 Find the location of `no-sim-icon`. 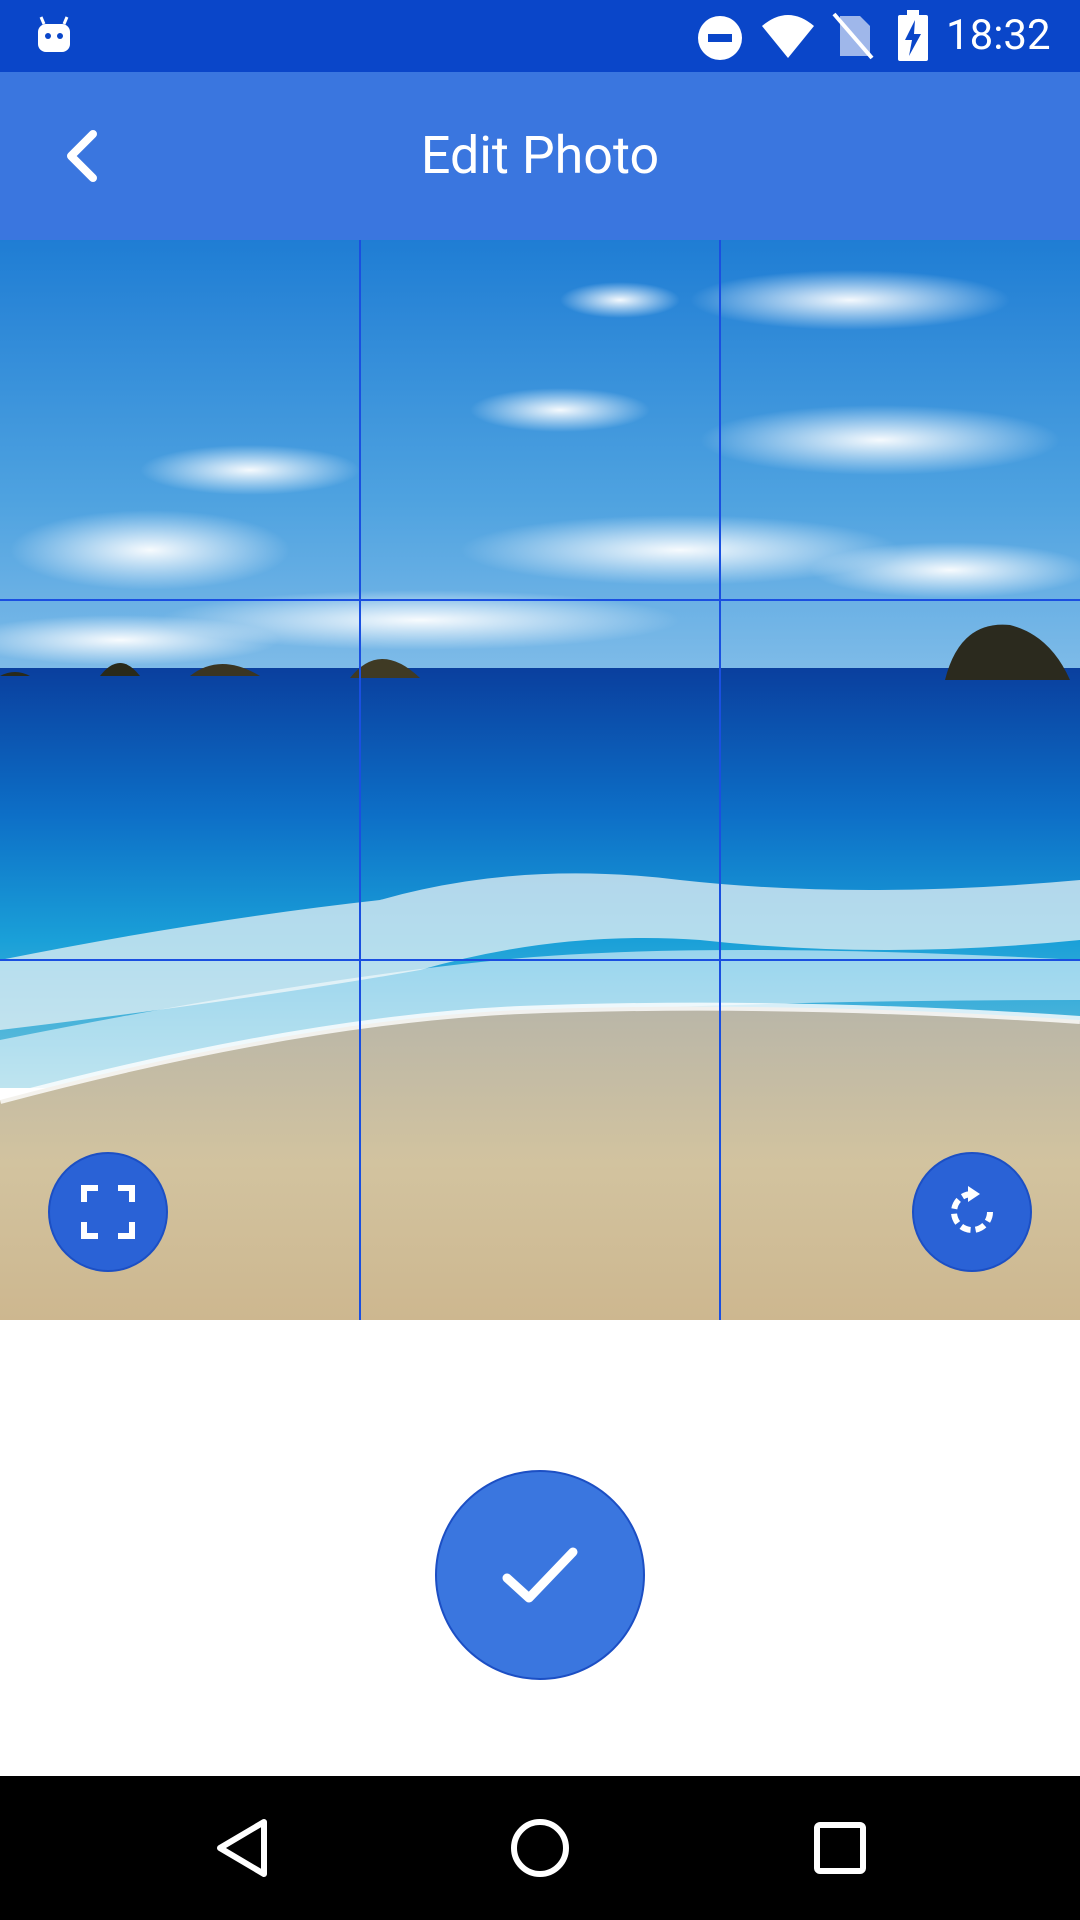

no-sim-icon is located at coordinates (853, 36).